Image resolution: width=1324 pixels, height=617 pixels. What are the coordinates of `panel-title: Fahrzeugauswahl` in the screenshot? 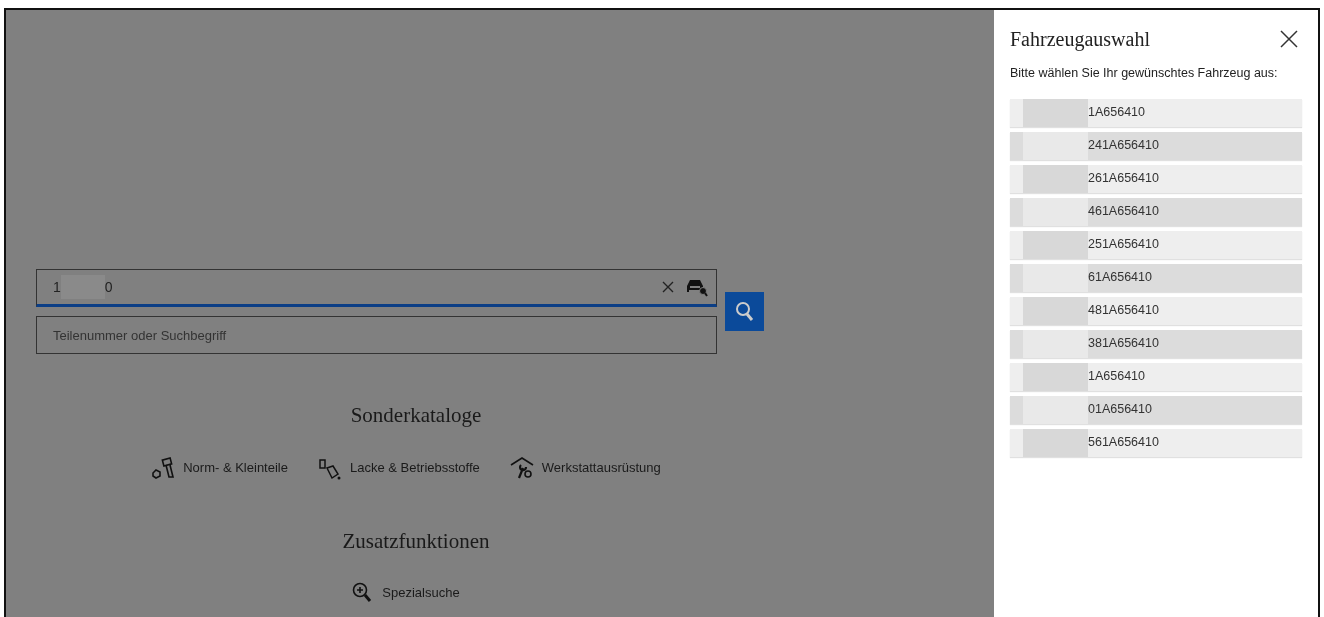 It's located at (1080, 40).